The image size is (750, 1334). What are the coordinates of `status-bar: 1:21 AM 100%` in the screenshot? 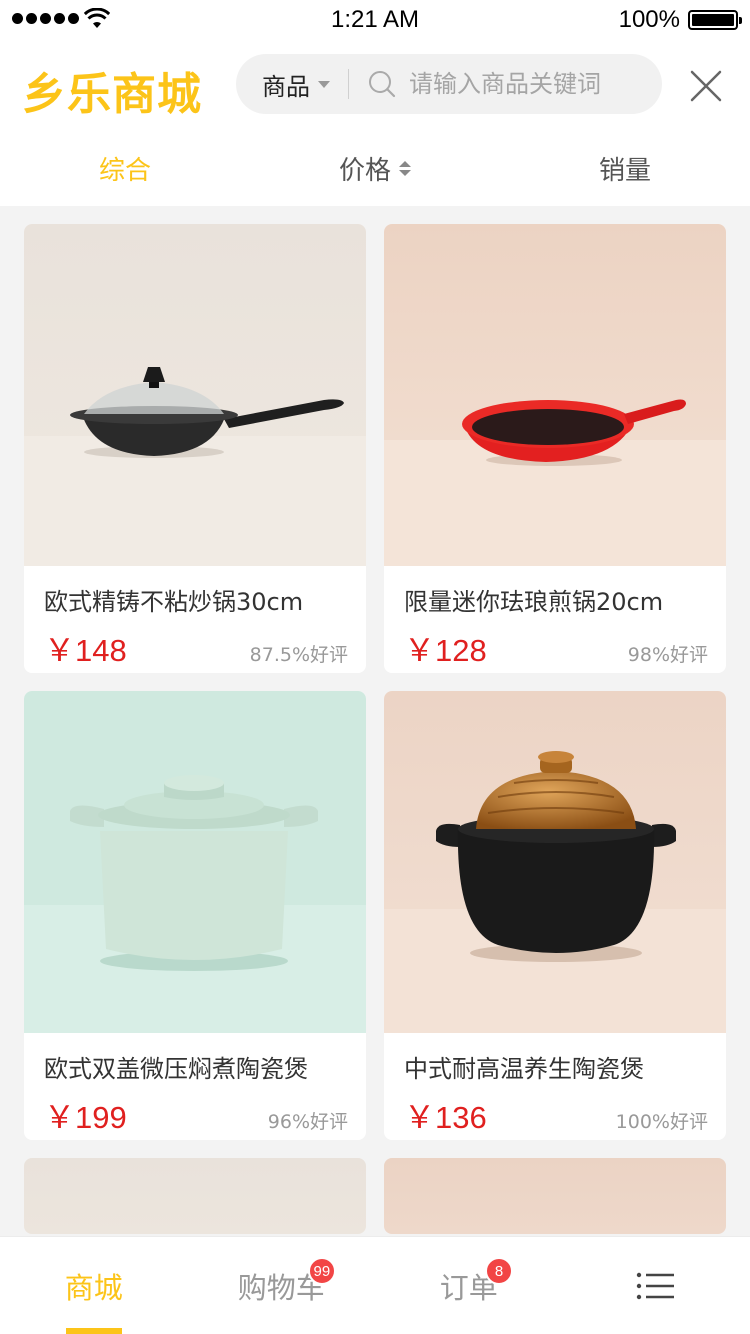 It's located at (375, 20).